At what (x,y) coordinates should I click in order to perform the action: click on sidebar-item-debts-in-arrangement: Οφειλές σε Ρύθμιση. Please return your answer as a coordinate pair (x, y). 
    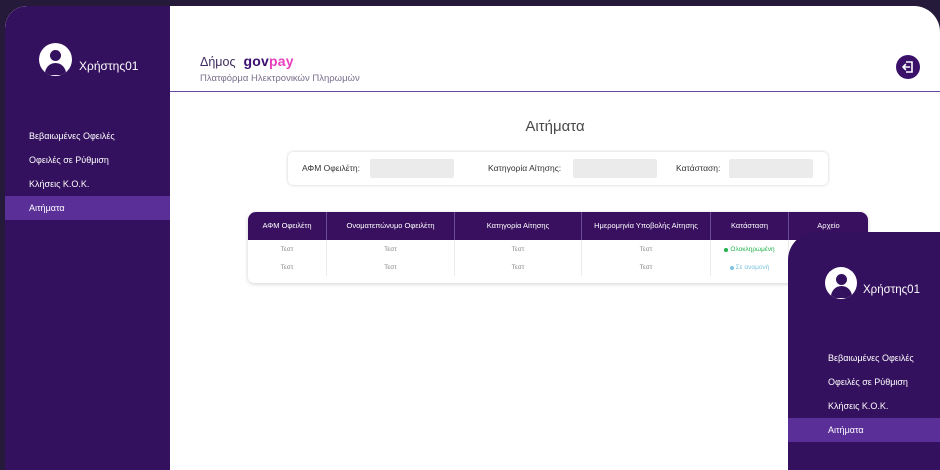
    Looking at the image, I should click on (87, 160).